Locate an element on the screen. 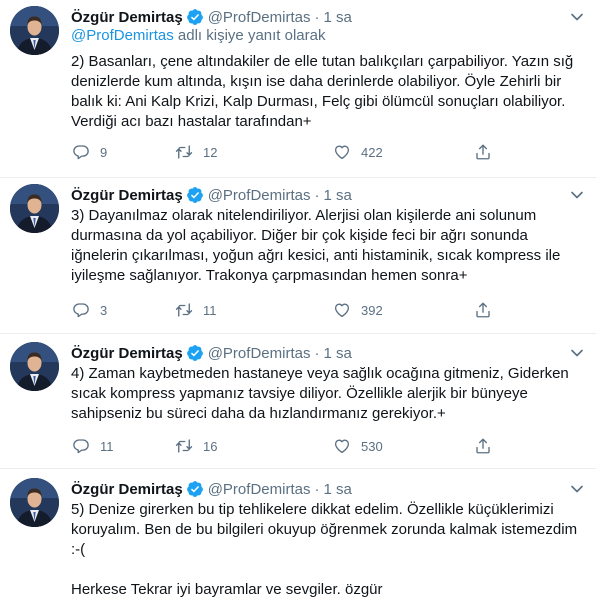  reply-context: @ProfDemirtas adlı kişiye yanıt olarak is located at coordinates (198, 35).